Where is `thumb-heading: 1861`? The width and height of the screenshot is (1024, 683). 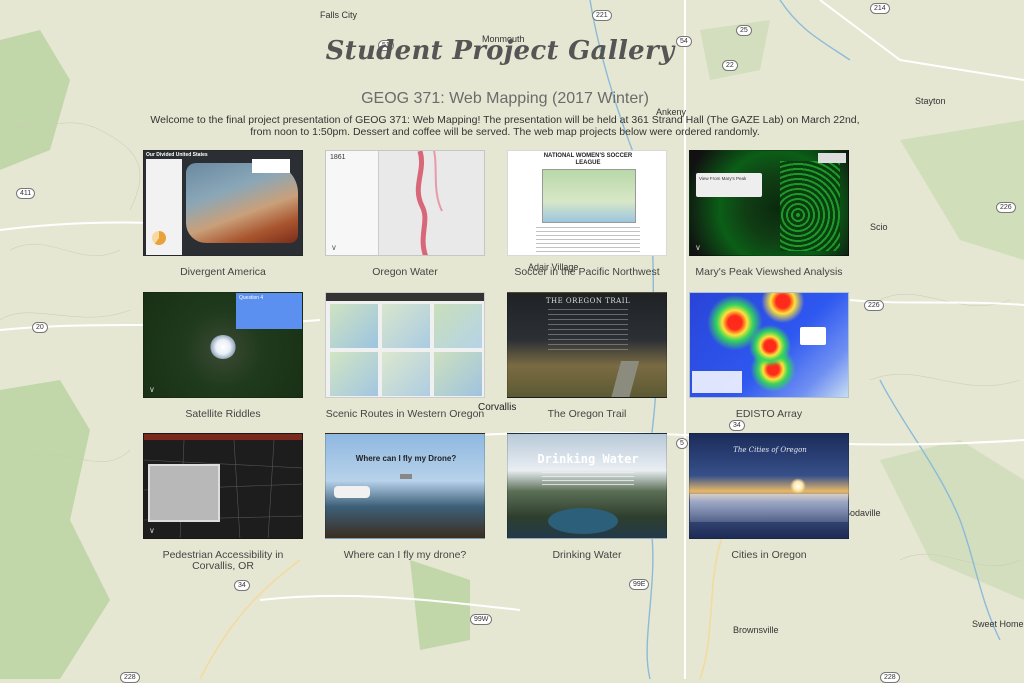 thumb-heading: 1861 is located at coordinates (338, 157).